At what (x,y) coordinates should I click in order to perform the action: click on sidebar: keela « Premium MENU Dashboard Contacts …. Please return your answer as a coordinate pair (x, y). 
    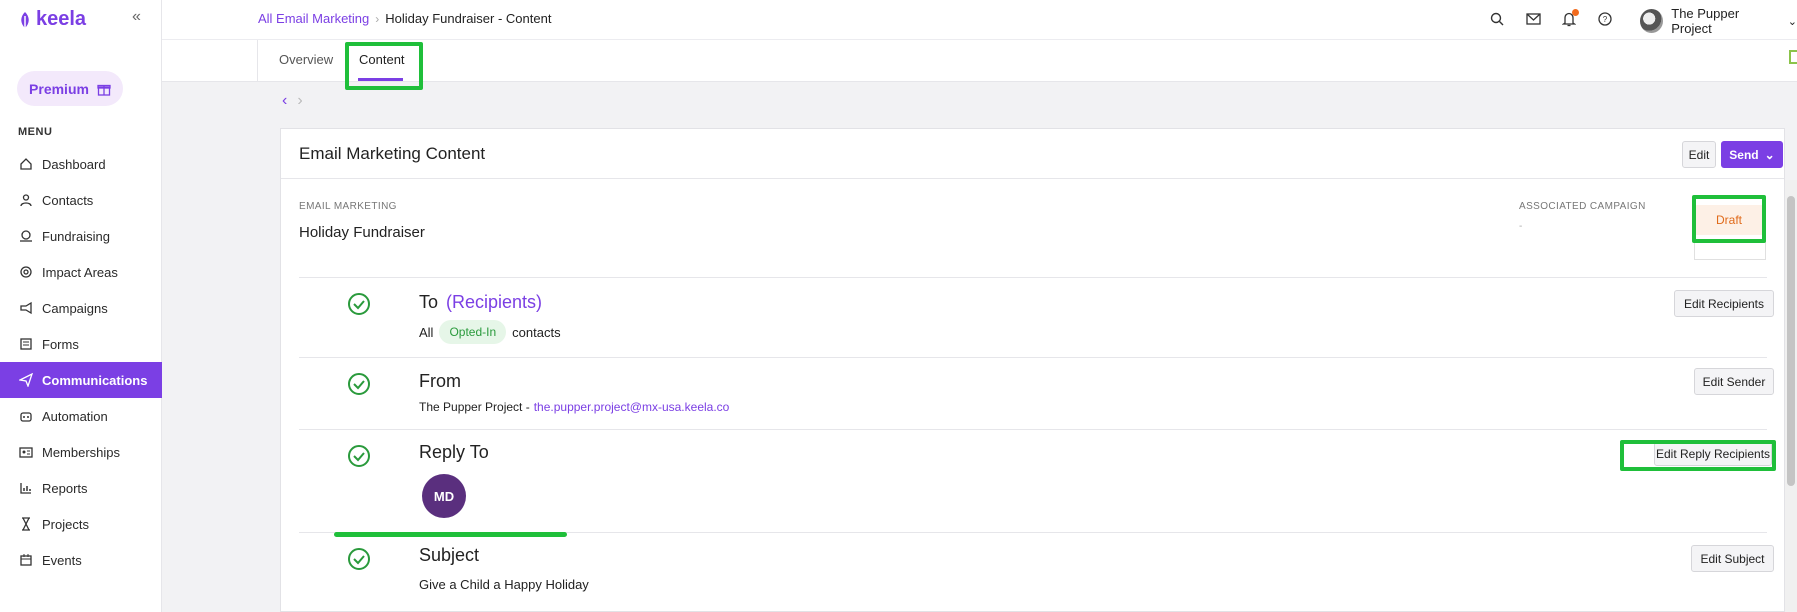
    Looking at the image, I should click on (81, 306).